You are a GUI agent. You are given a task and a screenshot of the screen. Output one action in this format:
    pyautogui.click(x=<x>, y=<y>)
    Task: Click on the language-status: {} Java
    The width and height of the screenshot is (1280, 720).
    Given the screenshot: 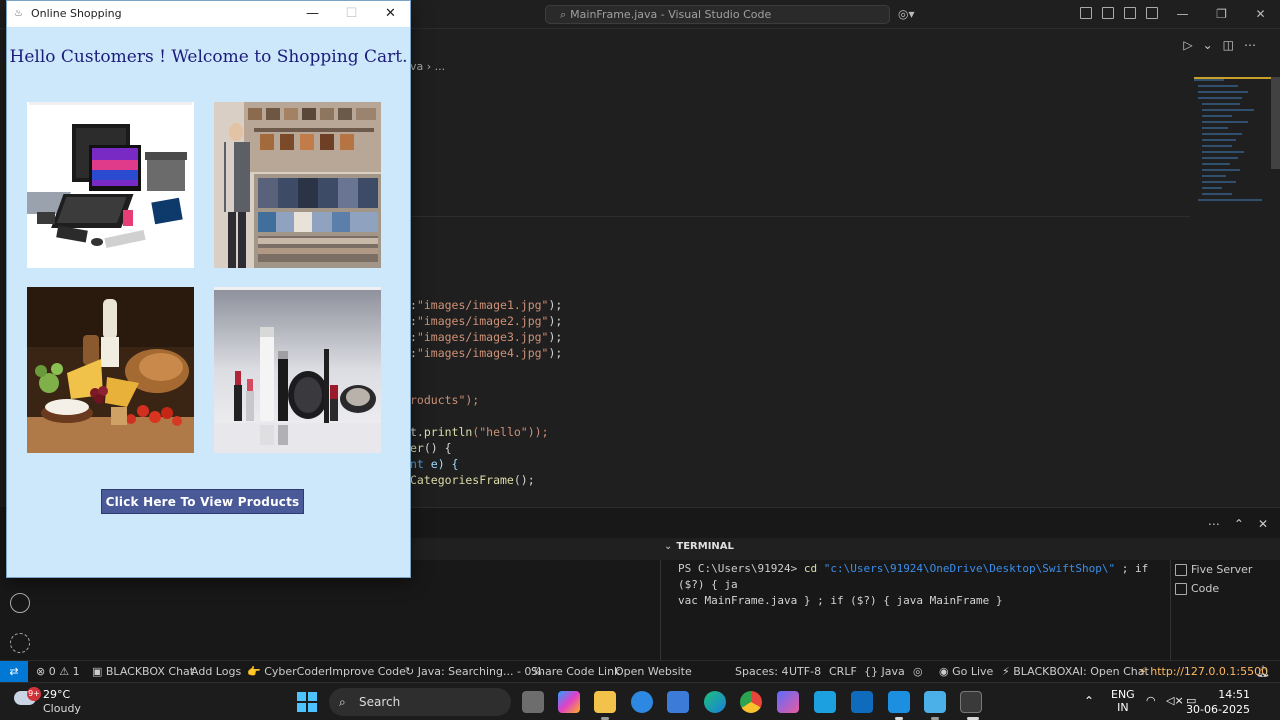 What is the action you would take?
    pyautogui.click(x=884, y=671)
    